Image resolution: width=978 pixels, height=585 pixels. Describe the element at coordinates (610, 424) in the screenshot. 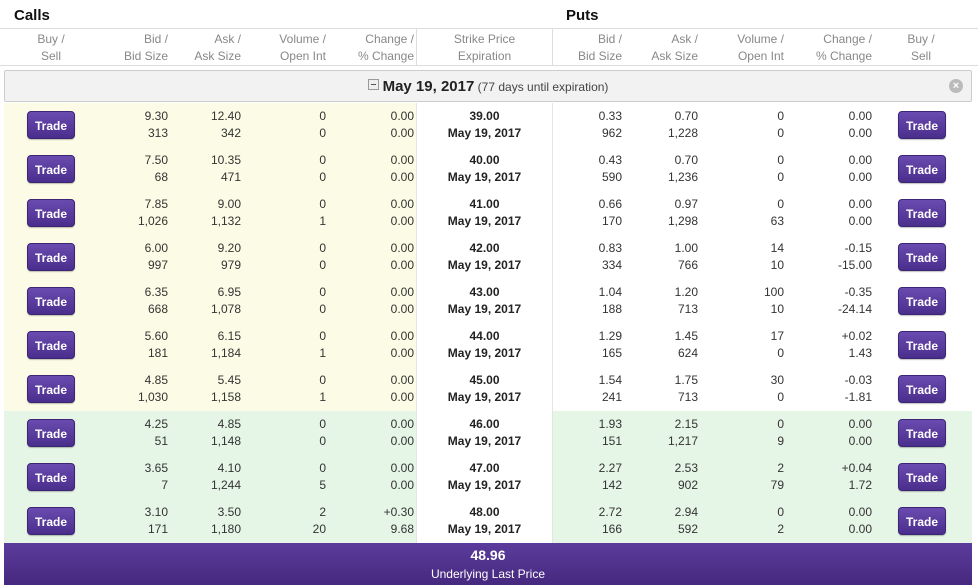

I see `put-bid: 1.93` at that location.